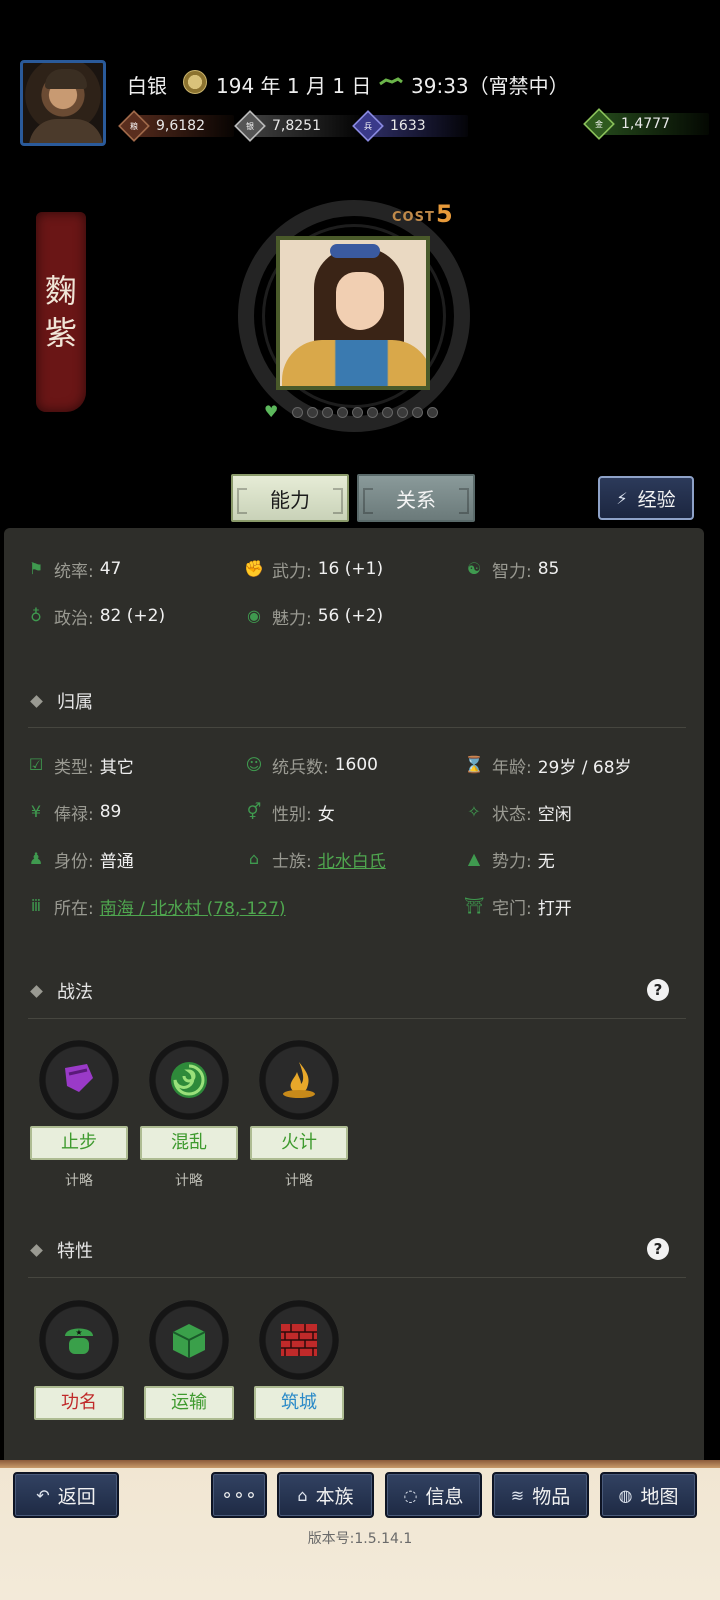  Describe the element at coordinates (79, 1080) in the screenshot. I see `boot-icon` at that location.